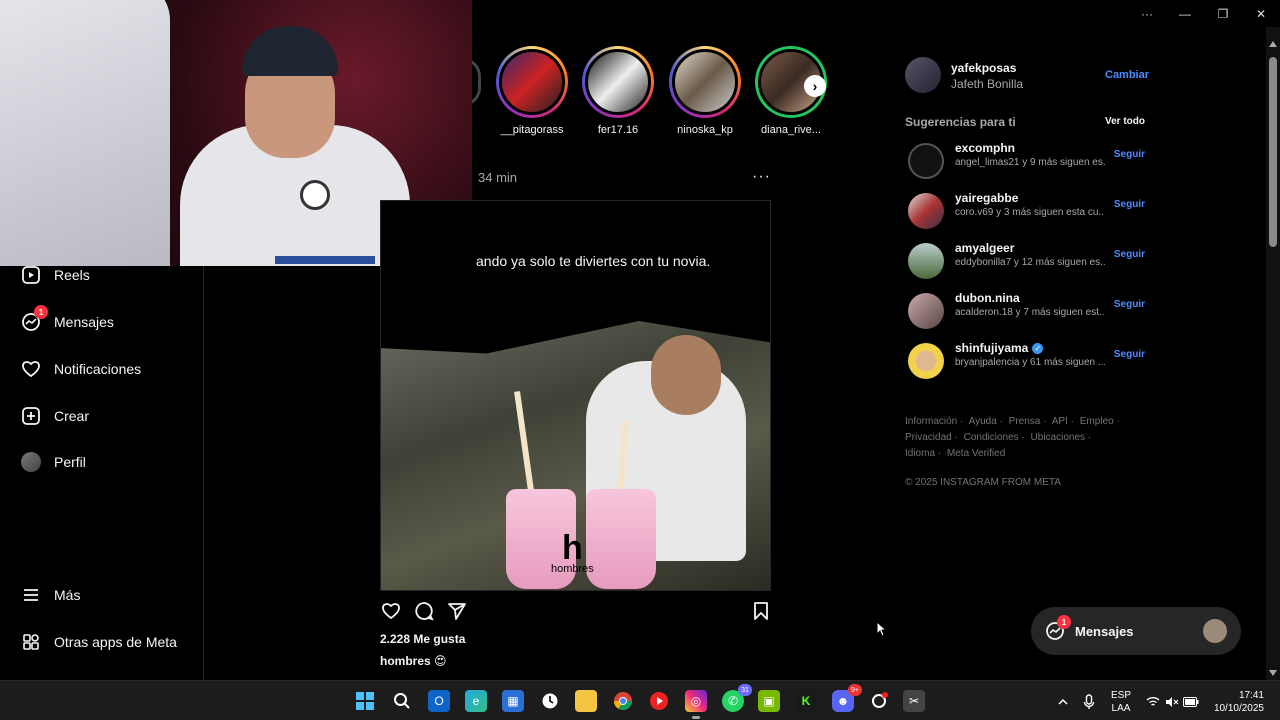  I want to click on sidebar-item-otras-apps: Otras apps de Meta, so click(98, 642).